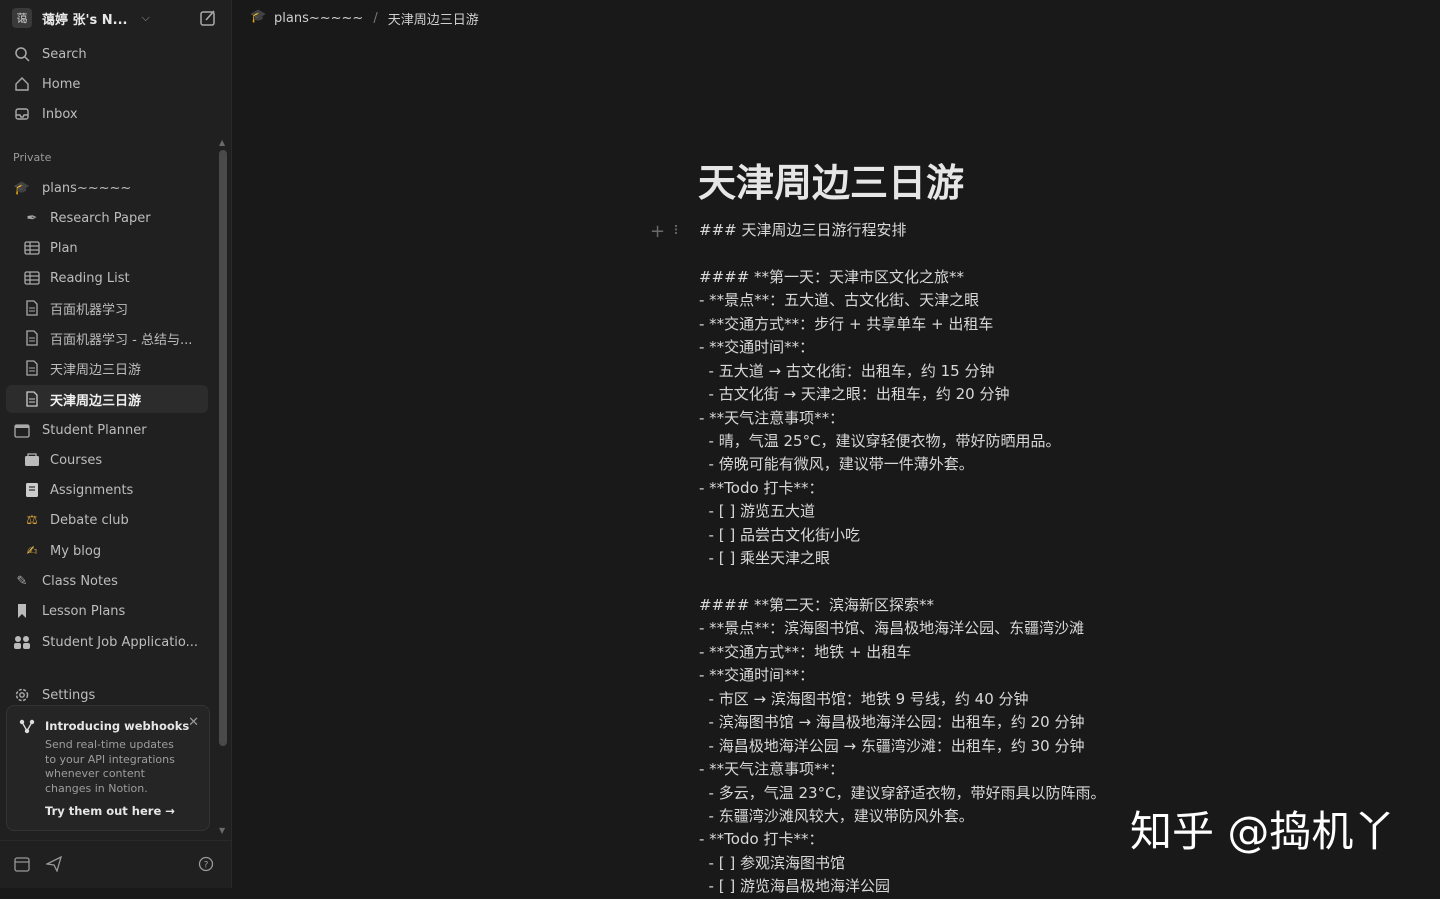  I want to click on sidebar-item-reading-list: Reading List, so click(107, 278).